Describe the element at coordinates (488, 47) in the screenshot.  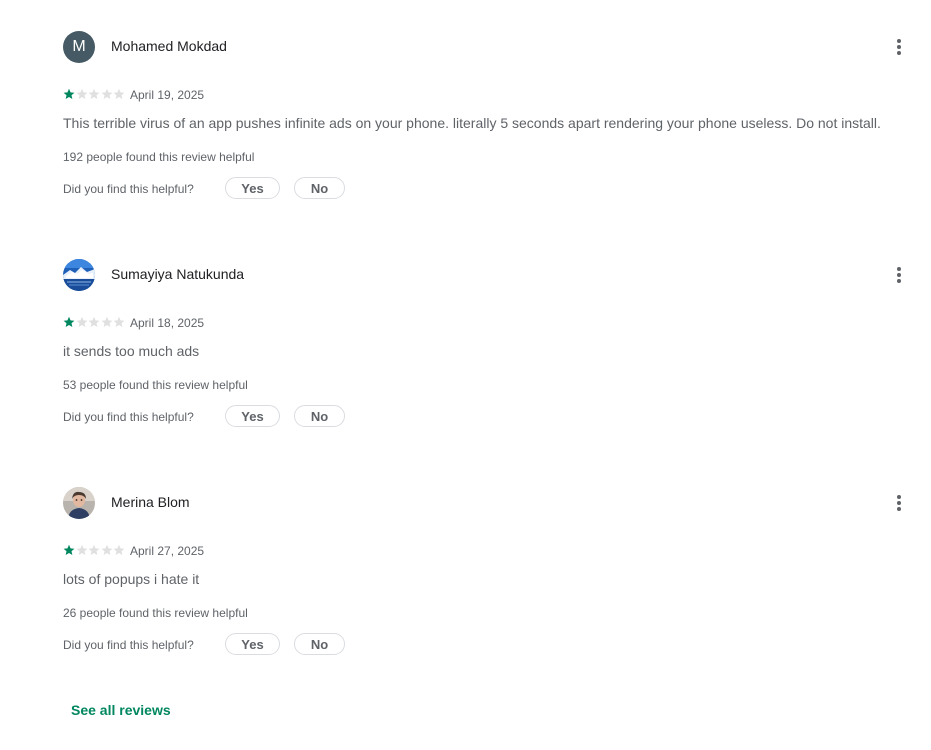
I see `review-header: M Mohamed Mokdad` at that location.